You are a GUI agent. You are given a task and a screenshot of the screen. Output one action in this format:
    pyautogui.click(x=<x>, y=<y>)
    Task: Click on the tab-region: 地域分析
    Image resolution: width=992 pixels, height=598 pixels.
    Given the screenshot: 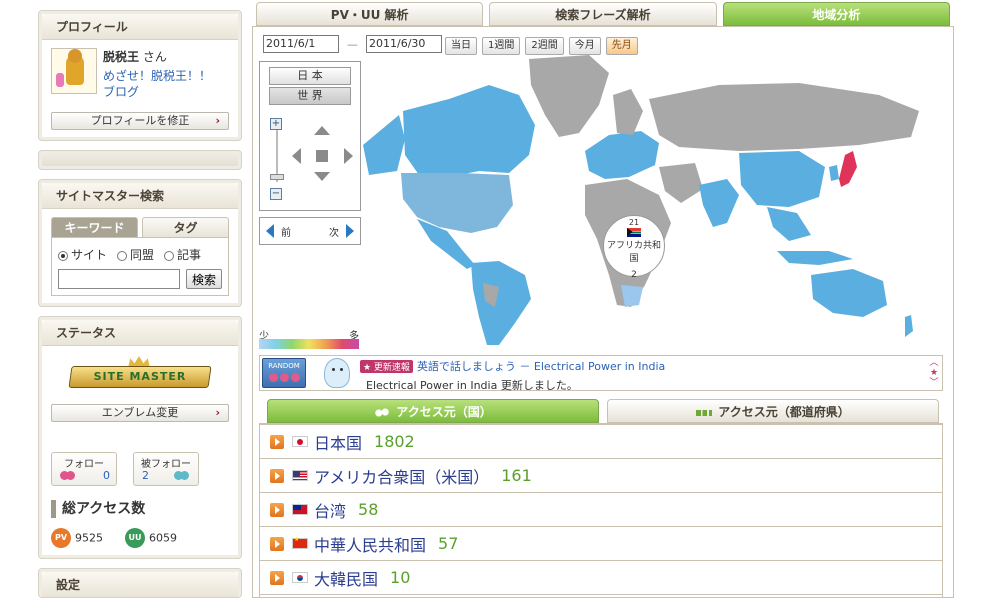 What is the action you would take?
    pyautogui.click(x=836, y=14)
    